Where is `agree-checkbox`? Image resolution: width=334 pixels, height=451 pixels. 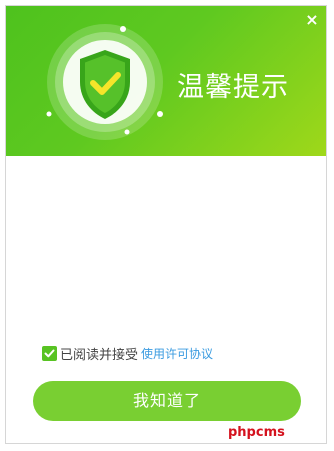
agree-checkbox is located at coordinates (49, 353).